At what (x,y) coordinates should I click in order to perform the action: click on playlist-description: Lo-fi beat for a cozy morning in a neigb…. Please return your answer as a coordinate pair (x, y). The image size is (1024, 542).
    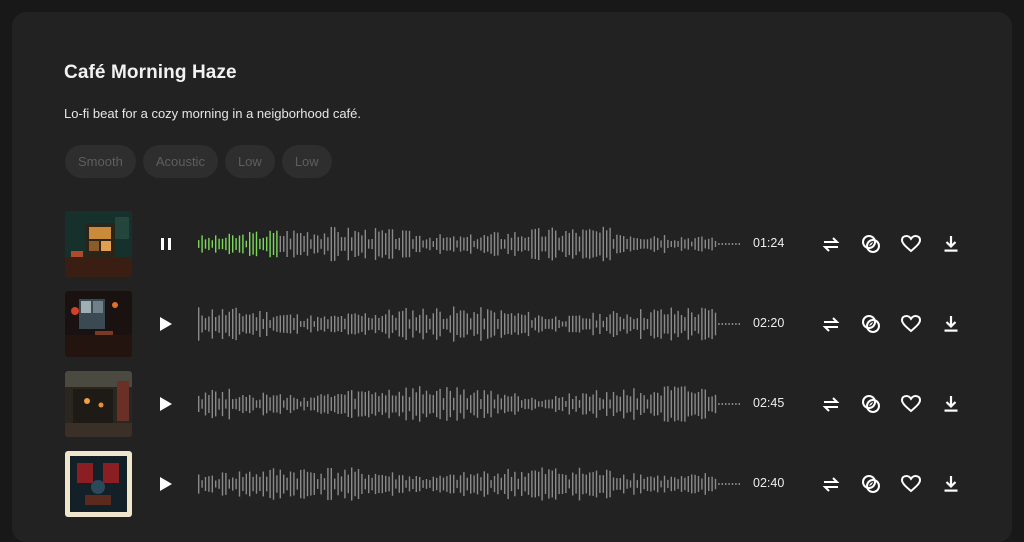
    Looking at the image, I should click on (213, 113).